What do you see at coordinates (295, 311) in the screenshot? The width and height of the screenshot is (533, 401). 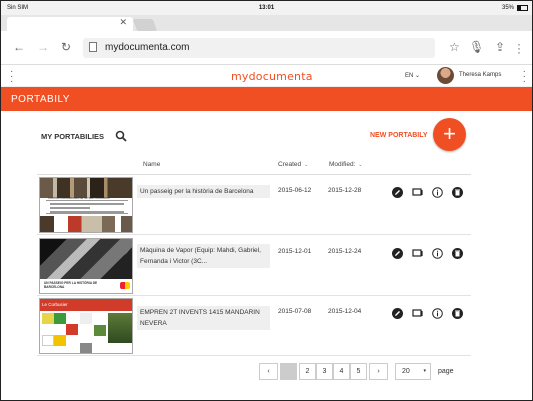 I see `row-created: 2015-07-08` at bounding box center [295, 311].